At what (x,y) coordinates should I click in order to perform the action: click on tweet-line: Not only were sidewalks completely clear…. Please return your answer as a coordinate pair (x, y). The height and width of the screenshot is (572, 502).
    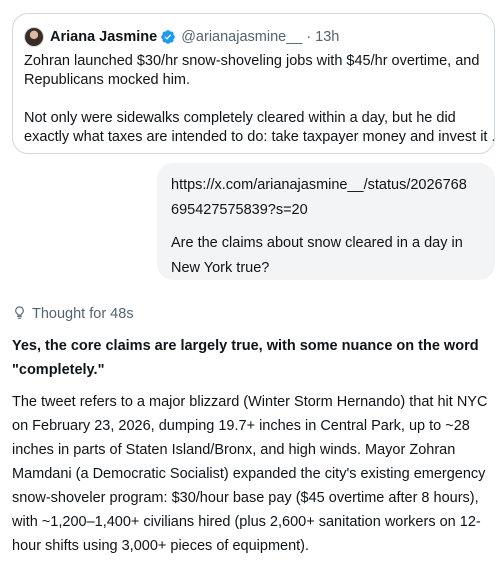
    Looking at the image, I should click on (240, 118).